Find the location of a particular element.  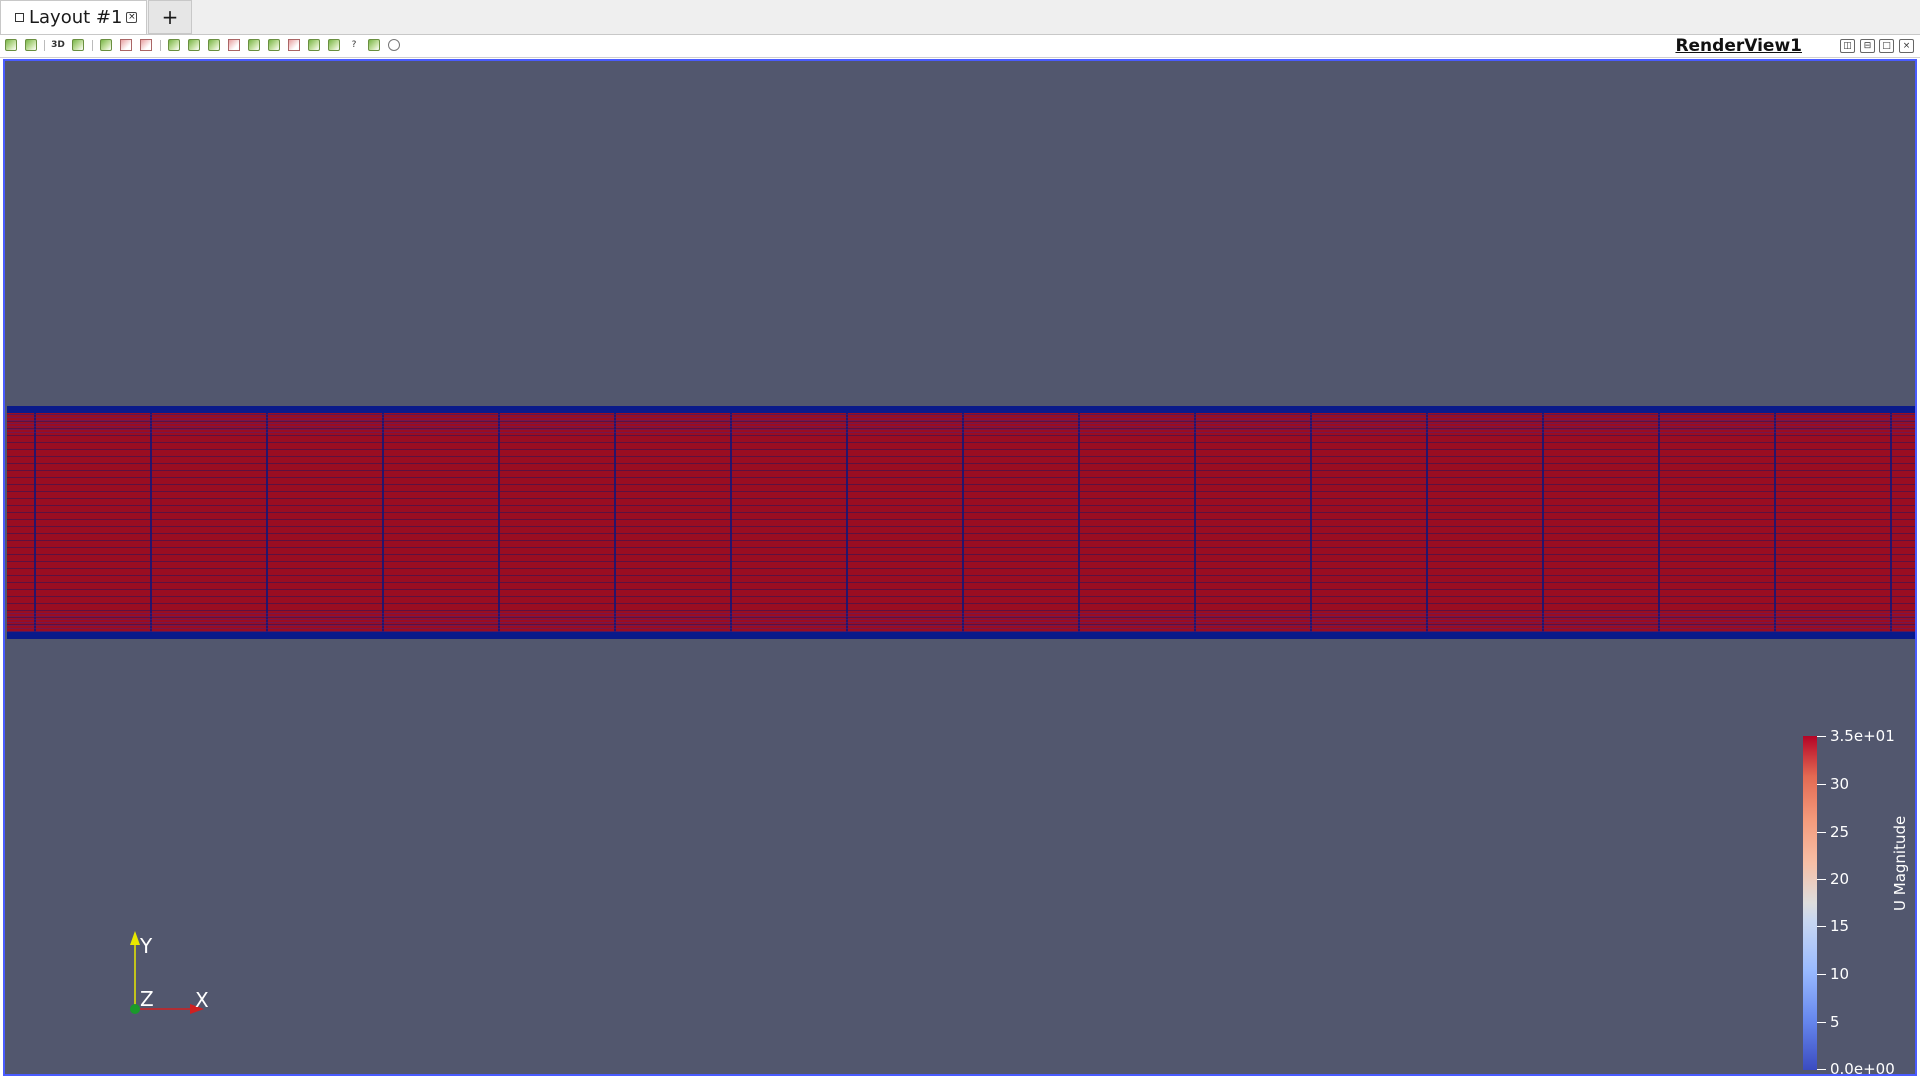

select-points-icon is located at coordinates (126, 45).